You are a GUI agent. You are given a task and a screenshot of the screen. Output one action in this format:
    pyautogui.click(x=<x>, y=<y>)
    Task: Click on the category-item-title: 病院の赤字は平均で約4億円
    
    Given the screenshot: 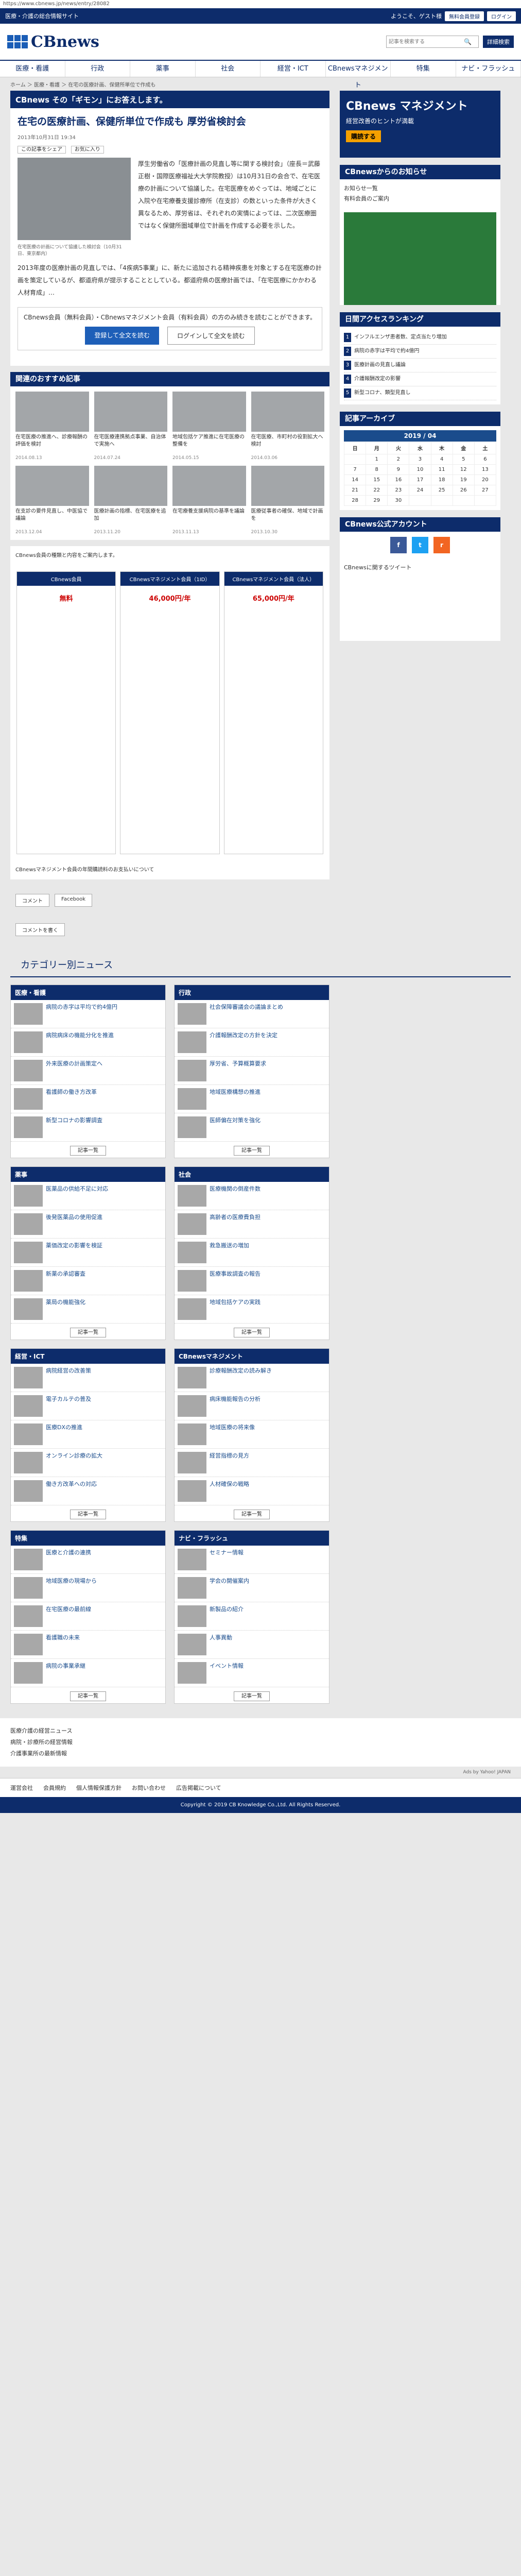 What is the action you would take?
    pyautogui.click(x=81, y=1007)
    